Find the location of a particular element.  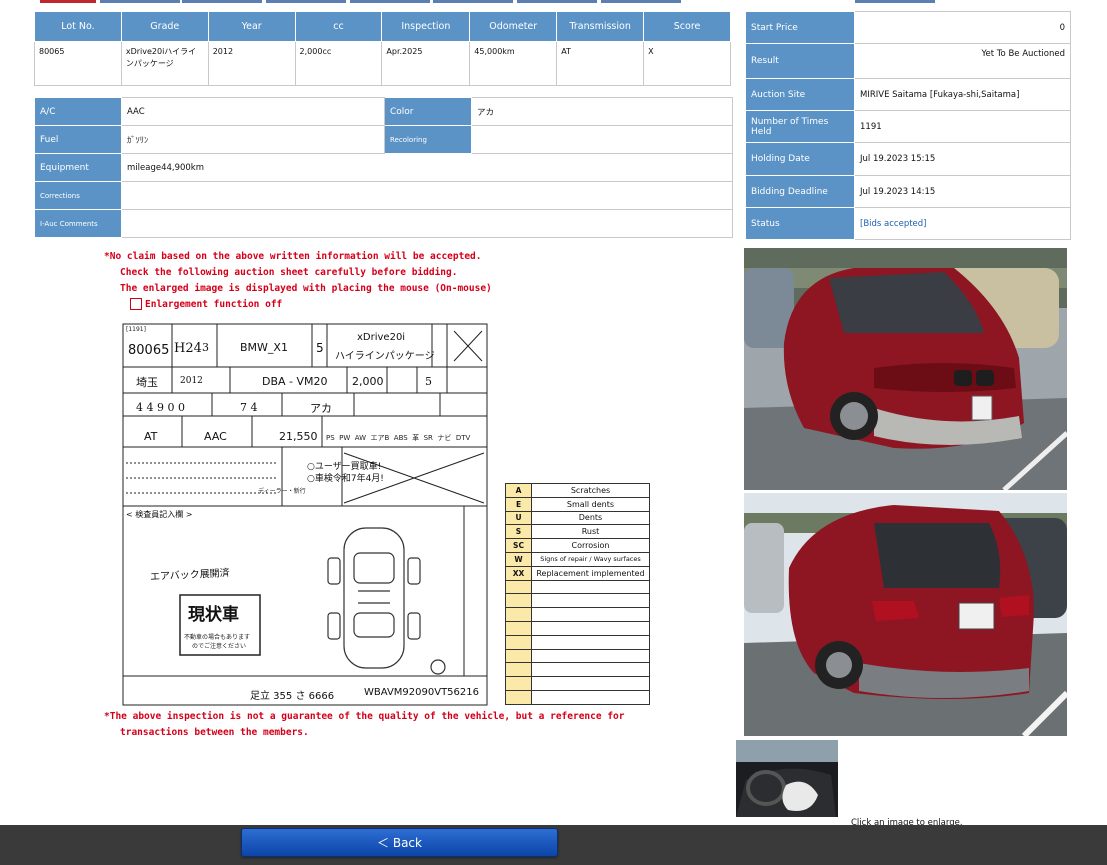

fuel-label: Fuel is located at coordinates (78, 139).